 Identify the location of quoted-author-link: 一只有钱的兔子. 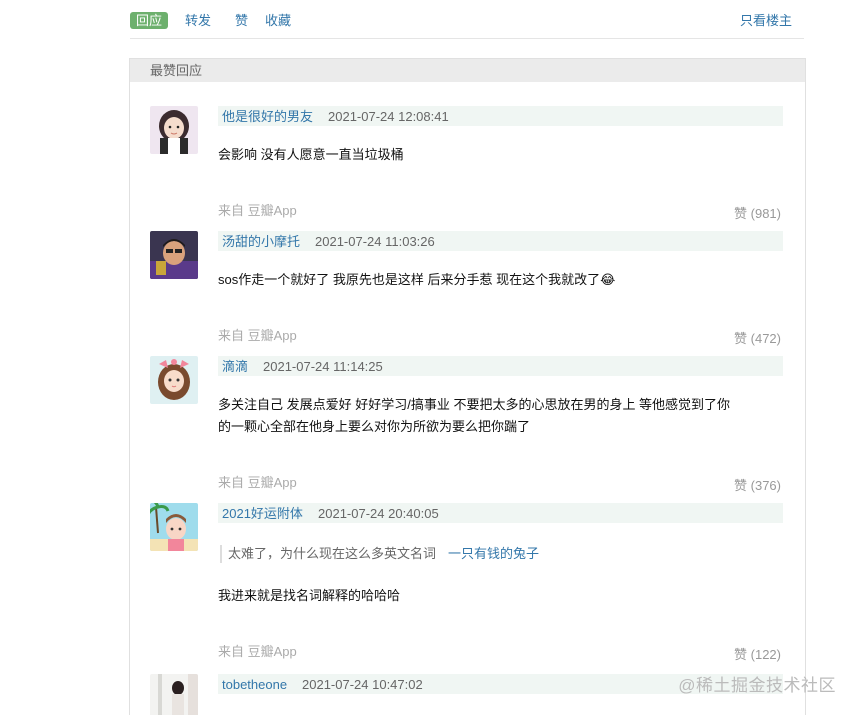
(493, 553).